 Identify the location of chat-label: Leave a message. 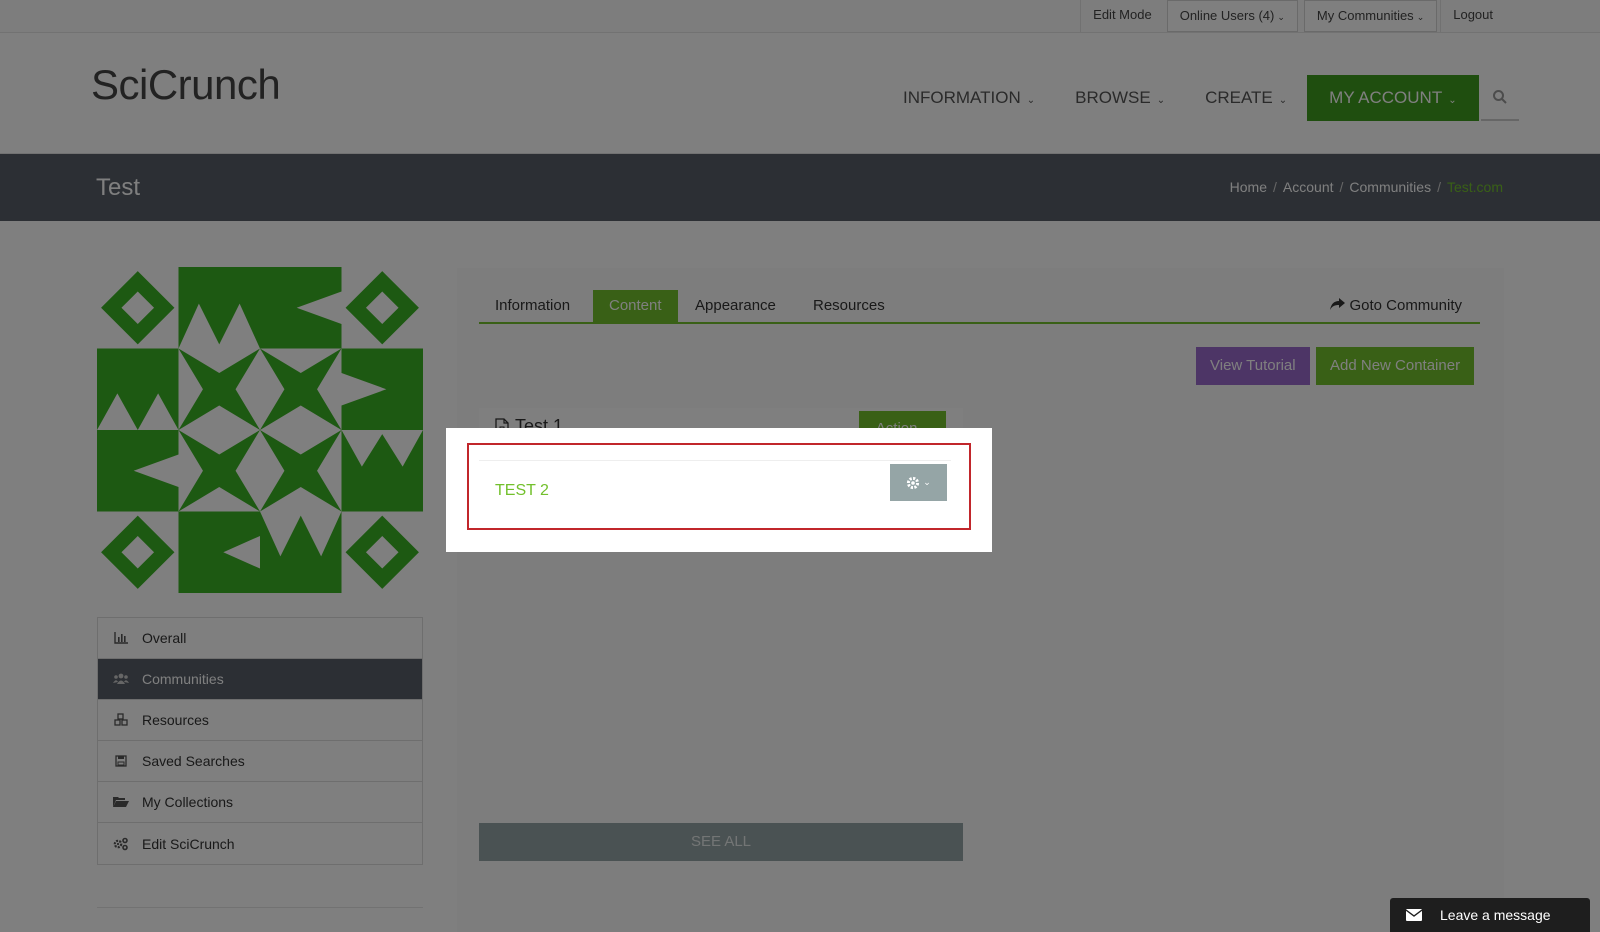
(1495, 915).